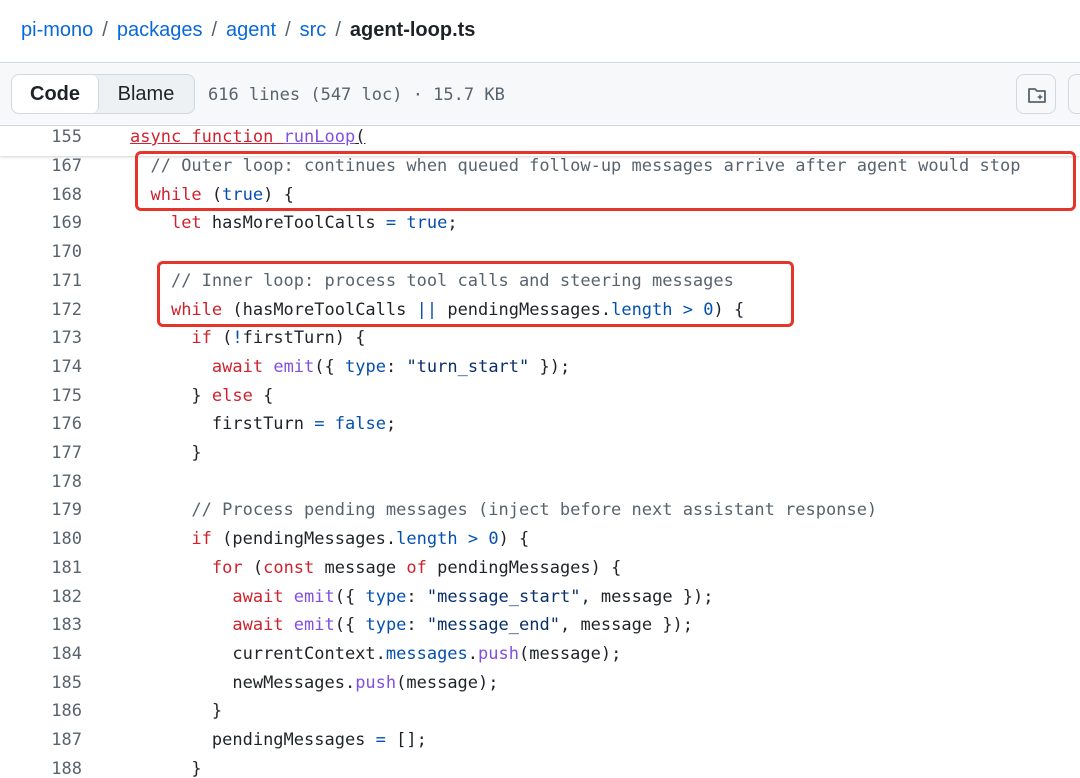 This screenshot has height=778, width=1080. Describe the element at coordinates (540, 396) in the screenshot. I see `code-line: 175 } else {` at that location.